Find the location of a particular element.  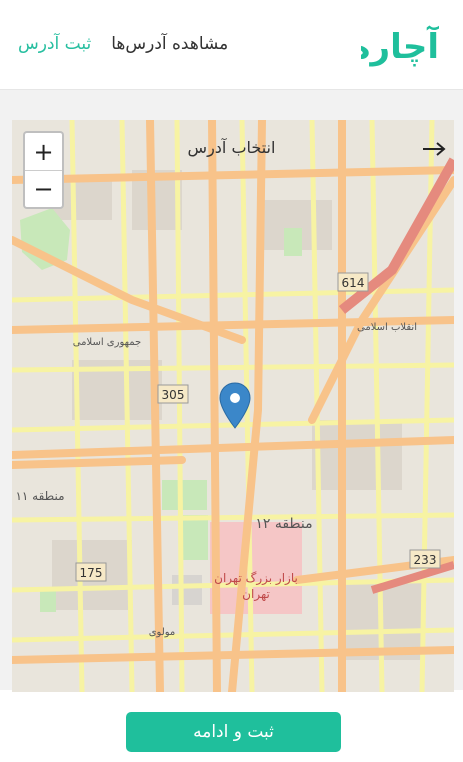

svg-text: مولوی is located at coordinates (162, 632).